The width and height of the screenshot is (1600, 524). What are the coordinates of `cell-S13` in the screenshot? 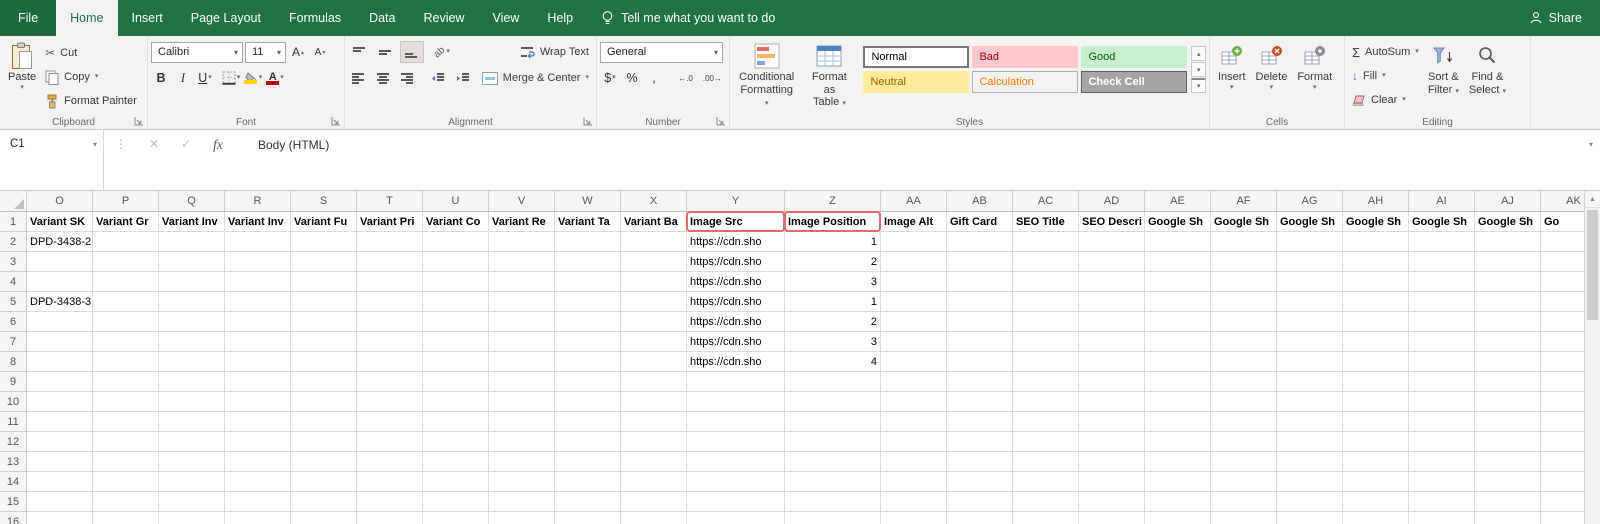 It's located at (324, 462).